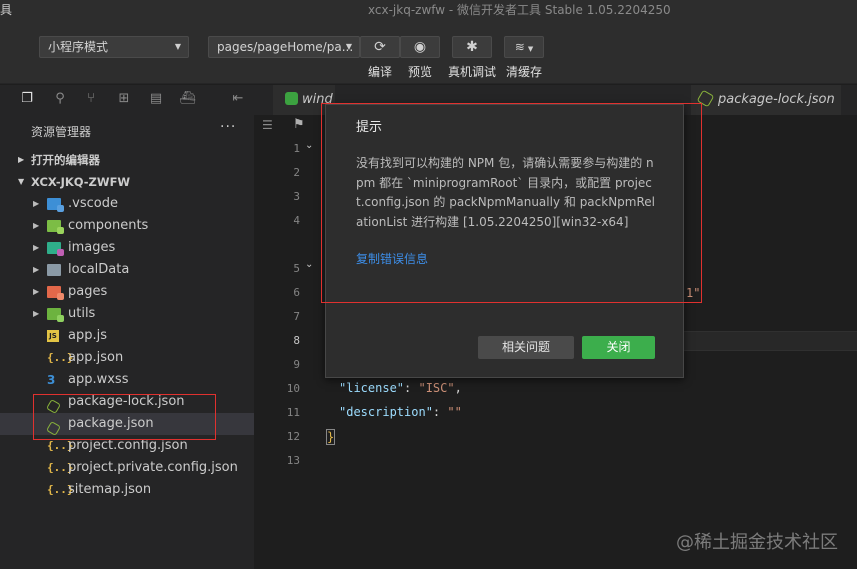 The image size is (857, 569). What do you see at coordinates (380, 71) in the screenshot?
I see `compile-label: 编译` at bounding box center [380, 71].